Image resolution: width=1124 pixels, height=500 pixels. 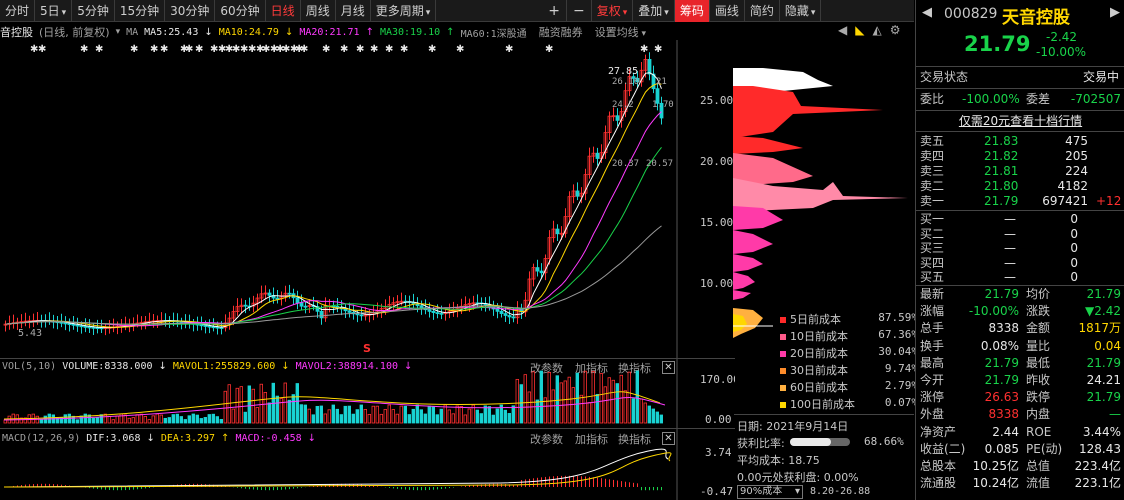 What do you see at coordinates (898, 351) in the screenshot?
I see `cost-legend-pct: 30.04%` at bounding box center [898, 351].